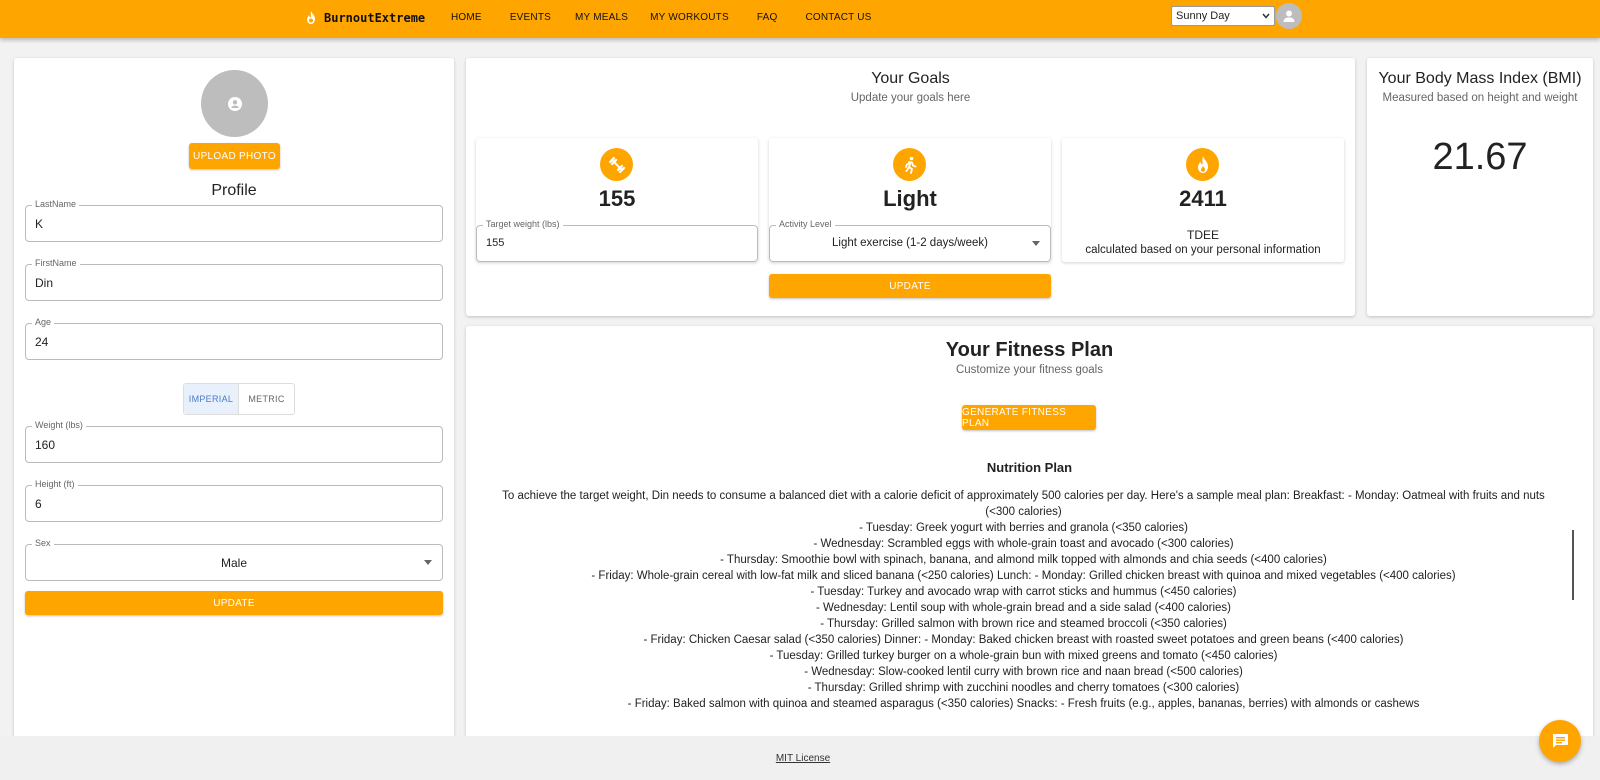  What do you see at coordinates (233, 563) in the screenshot?
I see `sex-value: Male` at bounding box center [233, 563].